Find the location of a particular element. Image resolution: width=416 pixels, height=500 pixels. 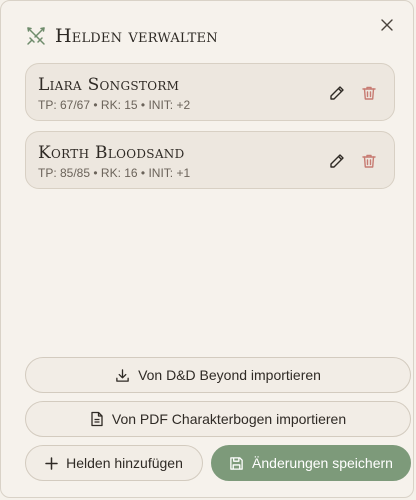

hero-name: Liara Songstorm is located at coordinates (109, 85).